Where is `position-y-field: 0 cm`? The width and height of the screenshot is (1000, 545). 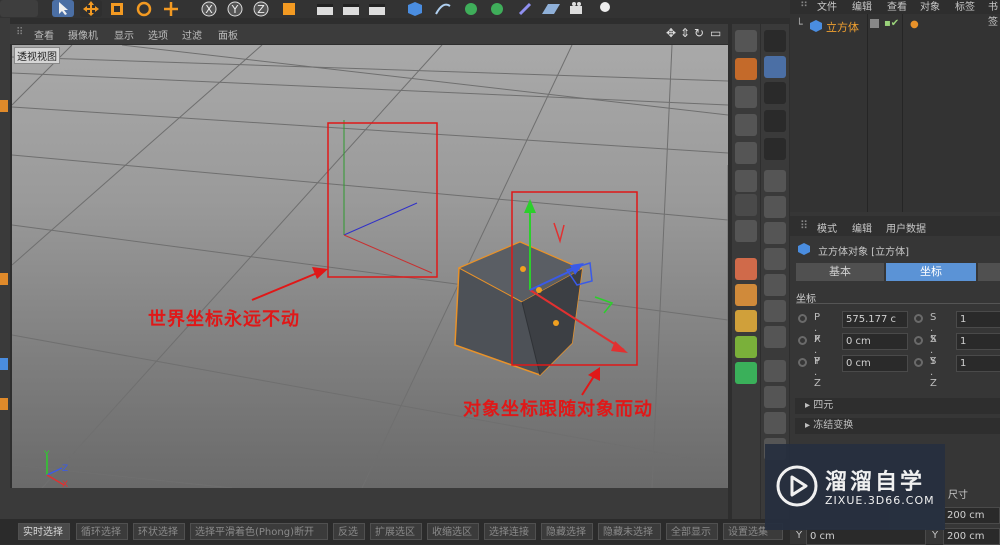
position-y-field: 0 cm is located at coordinates (875, 341).